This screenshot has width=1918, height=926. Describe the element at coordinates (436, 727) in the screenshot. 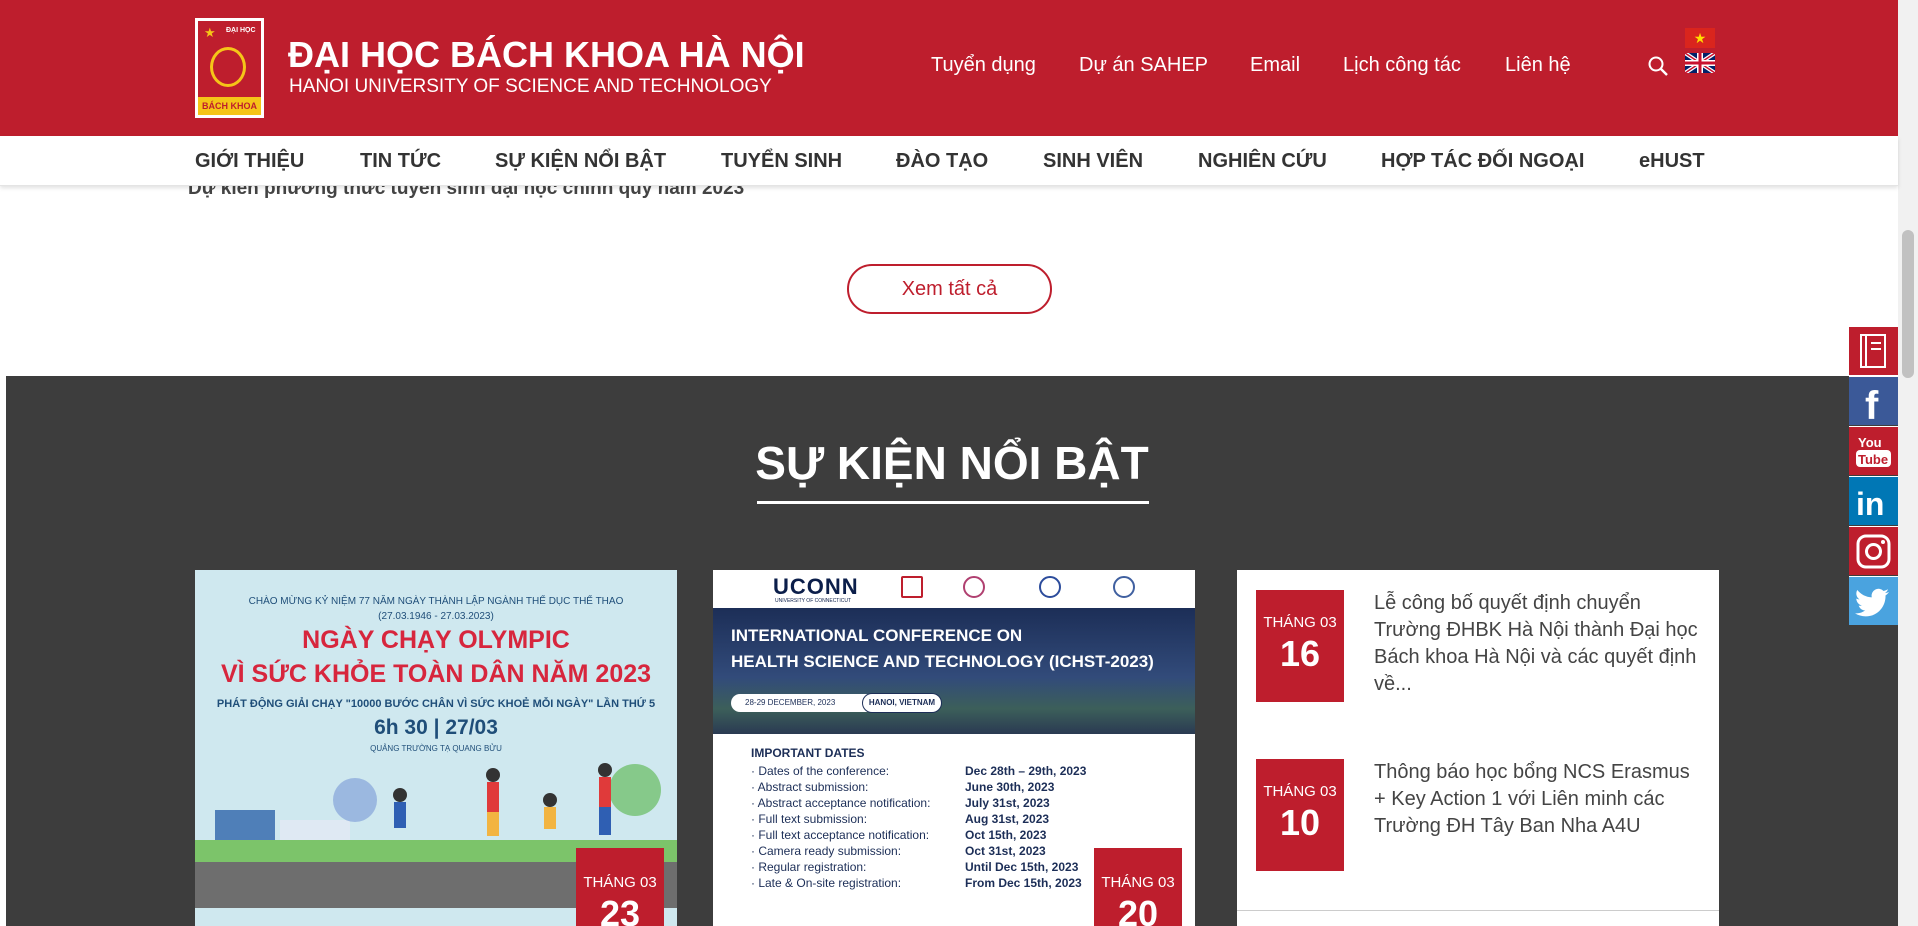

I see `poster-time: 6h 30 | 27/03` at that location.